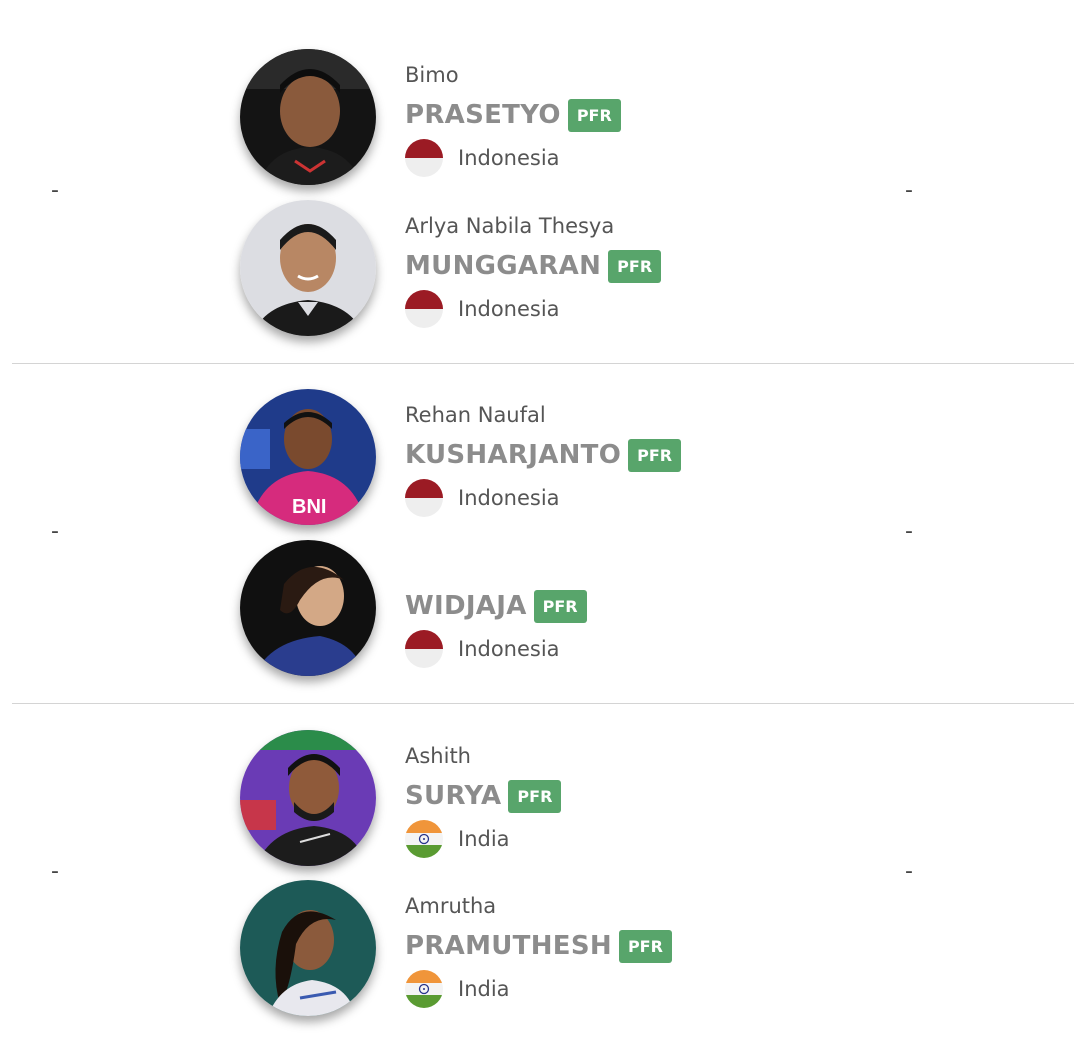 The image size is (1074, 1044). What do you see at coordinates (590, 800) in the screenshot?
I see `player-card: Ashith SURYA PFR India` at bounding box center [590, 800].